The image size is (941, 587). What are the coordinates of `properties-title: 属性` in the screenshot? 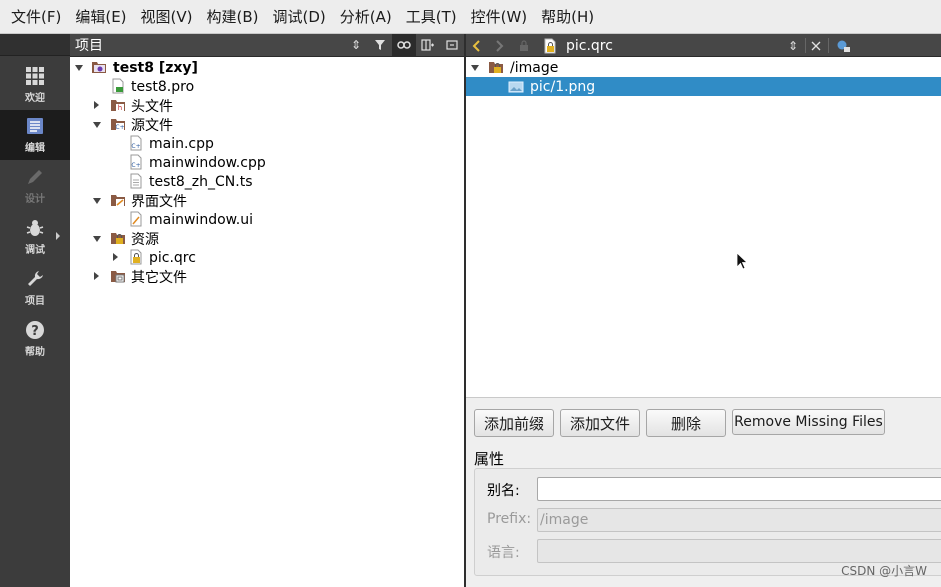 It's located at (489, 459).